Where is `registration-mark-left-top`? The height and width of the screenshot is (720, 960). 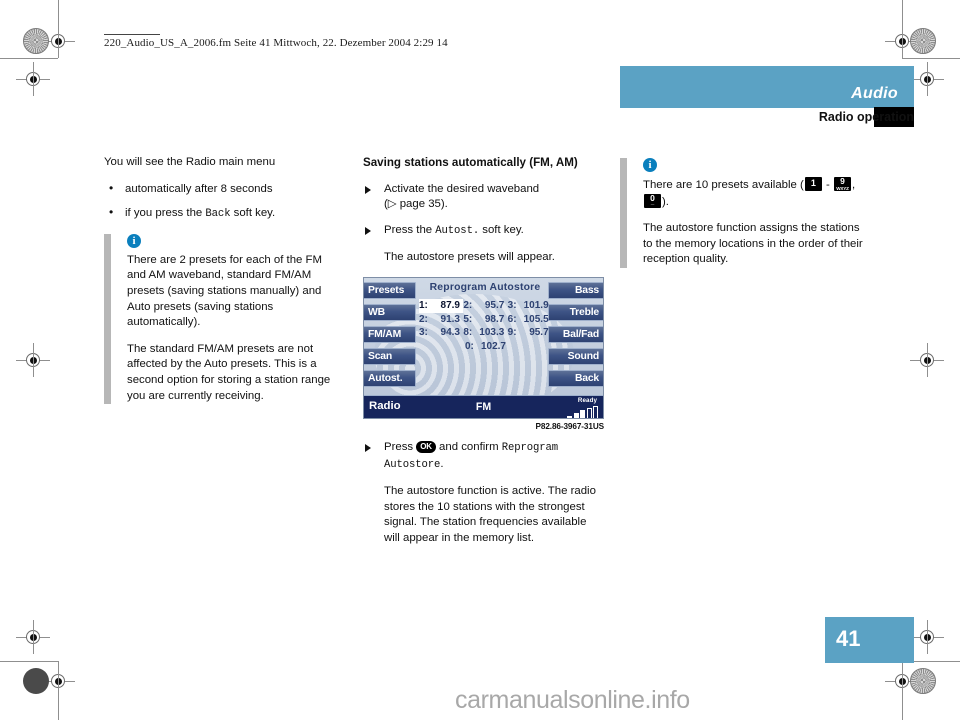 registration-mark-left-top is located at coordinates (33, 79).